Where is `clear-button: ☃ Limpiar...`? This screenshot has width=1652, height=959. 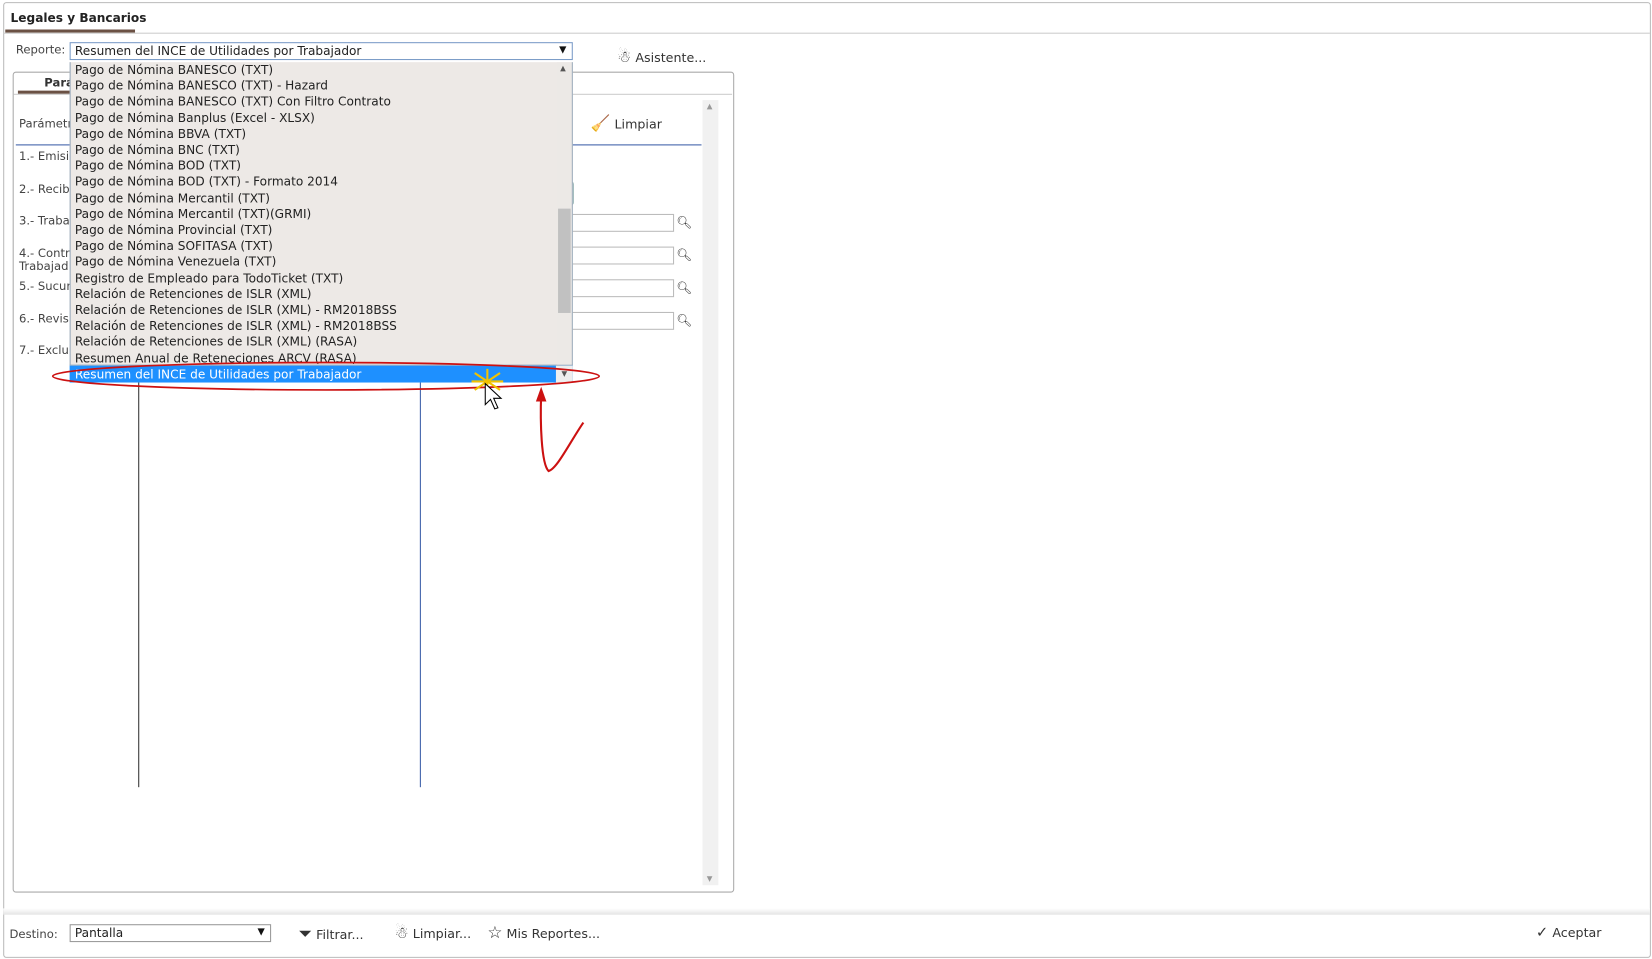 clear-button: ☃ Limpiar... is located at coordinates (433, 932).